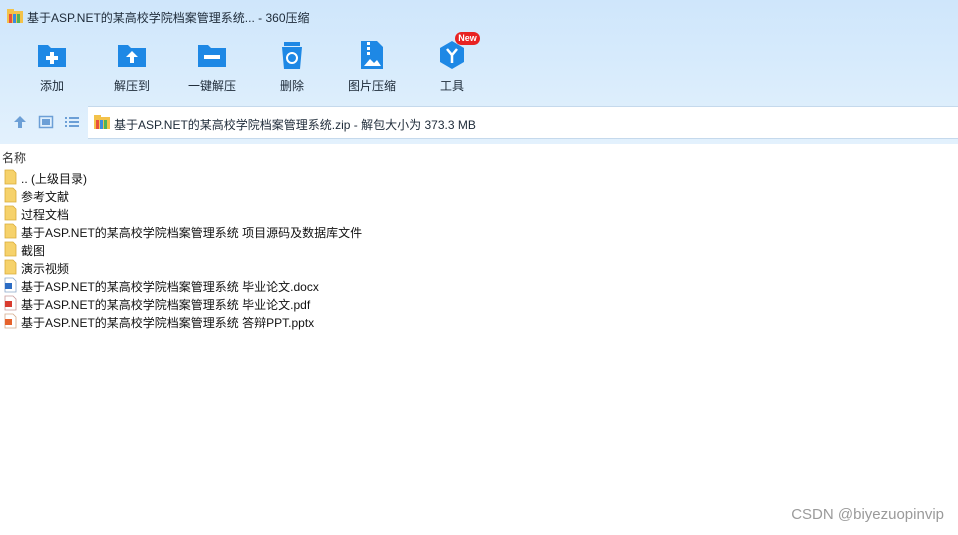 The width and height of the screenshot is (958, 535). I want to click on toolbar: 添加 解压到 一键解压 删除 图片压缩 工具, so click(260, 68).